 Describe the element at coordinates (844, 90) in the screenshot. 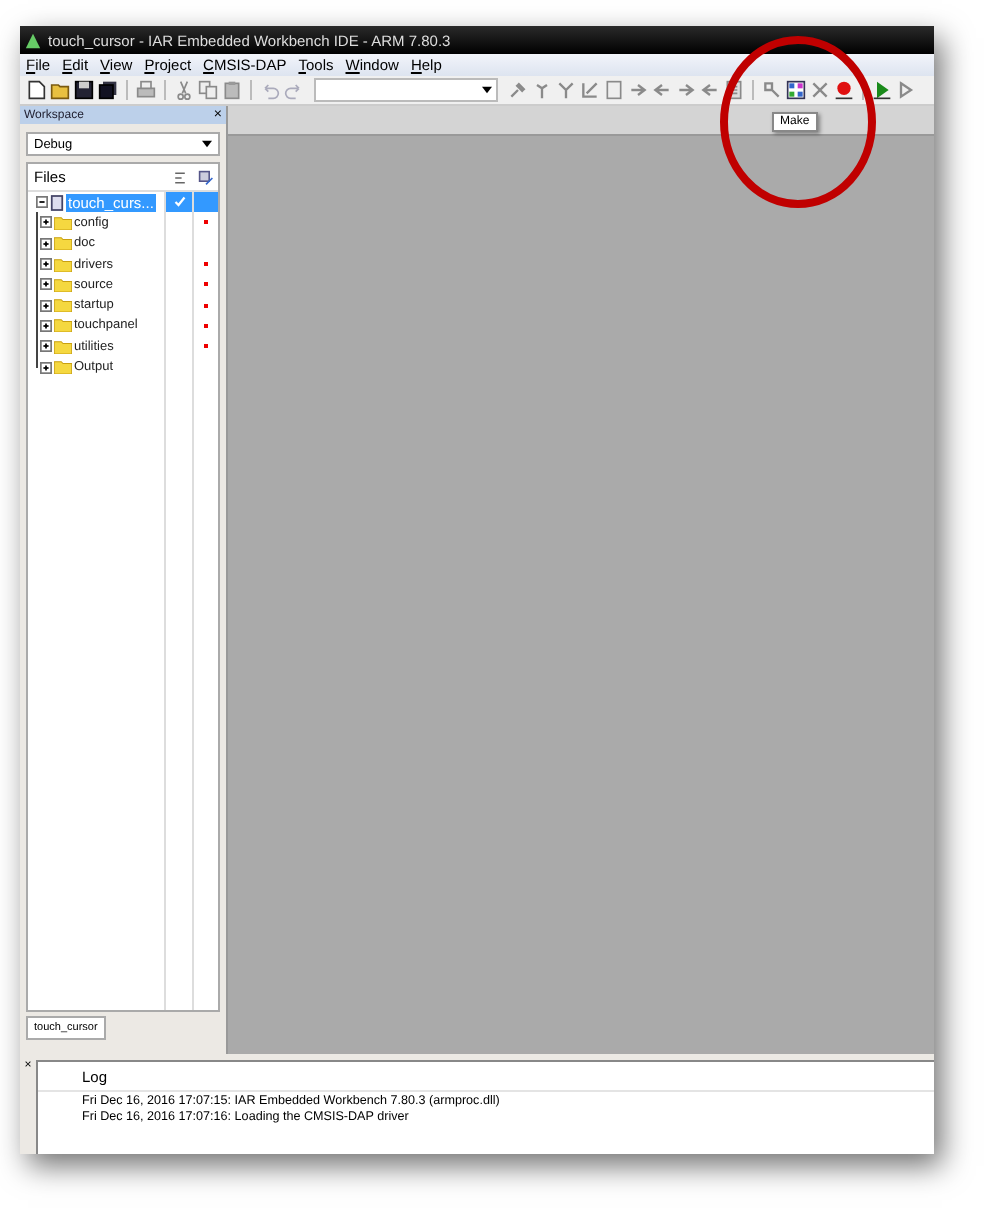

I see `breakpoint-icon` at that location.